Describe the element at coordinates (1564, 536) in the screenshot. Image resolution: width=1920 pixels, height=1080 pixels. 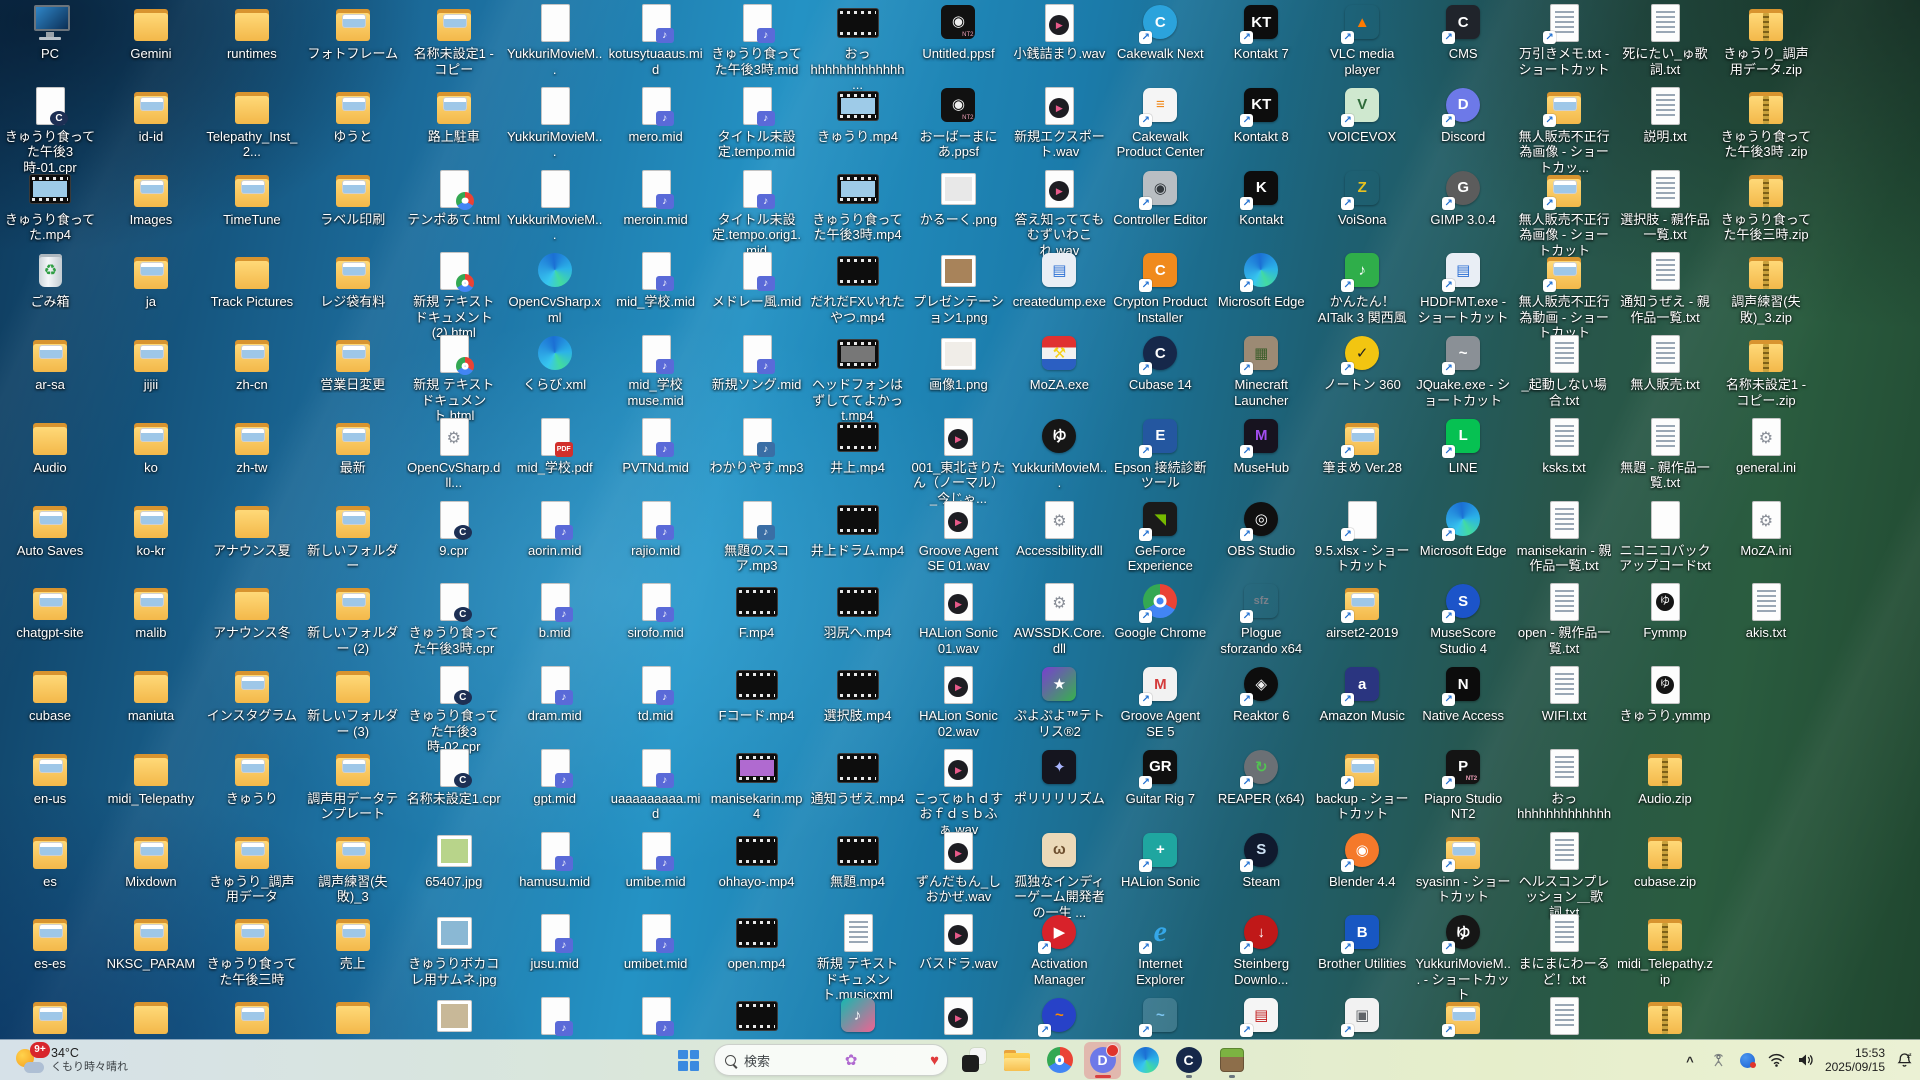
I see `desktop-icon: manisekarin - 親作品一覧.txt` at that location.